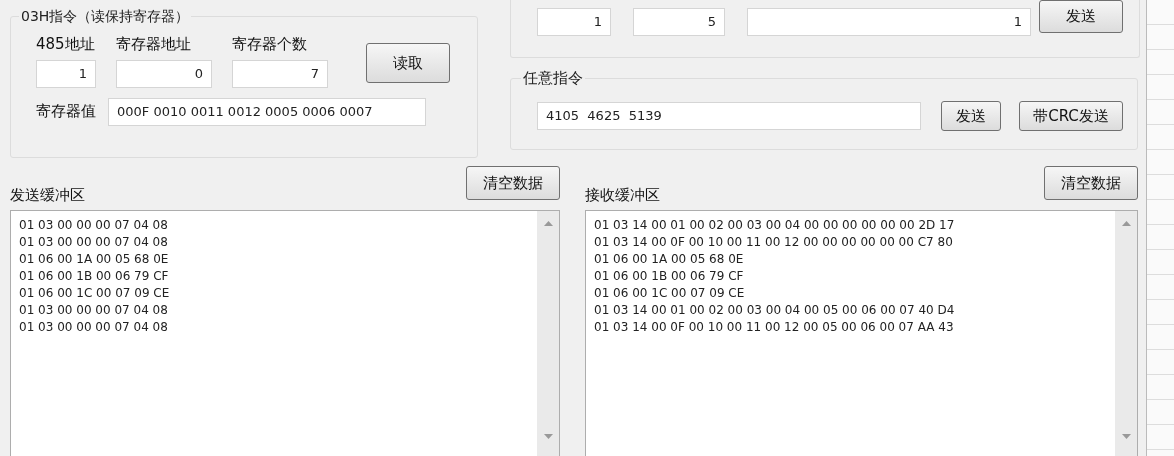 The width and height of the screenshot is (1174, 456). Describe the element at coordinates (164, 73) in the screenshot. I see `number-field: 0` at that location.